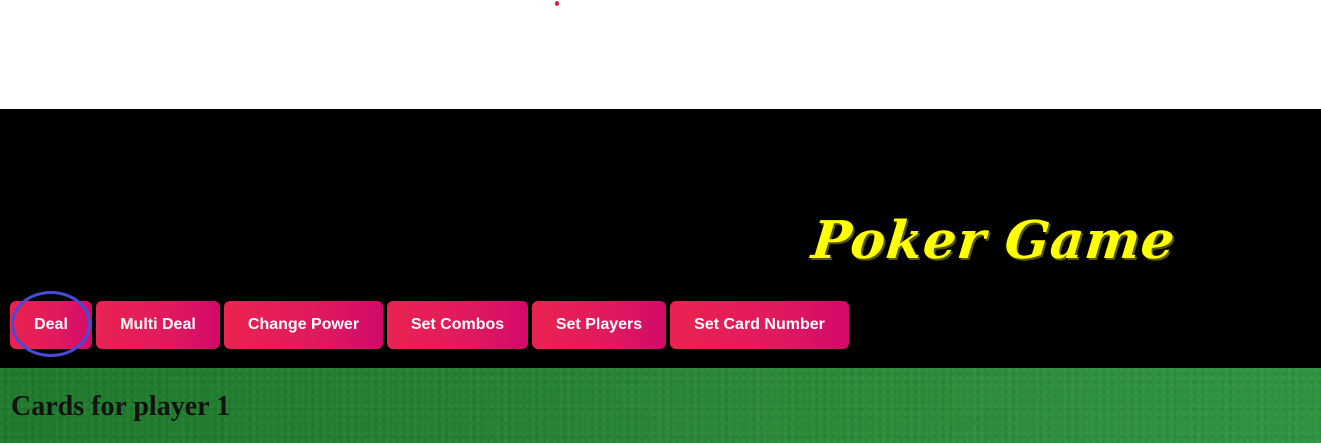 Image resolution: width=1321 pixels, height=443 pixels. Describe the element at coordinates (759, 325) in the screenshot. I see `set-card-number-button: Set Card Number` at that location.